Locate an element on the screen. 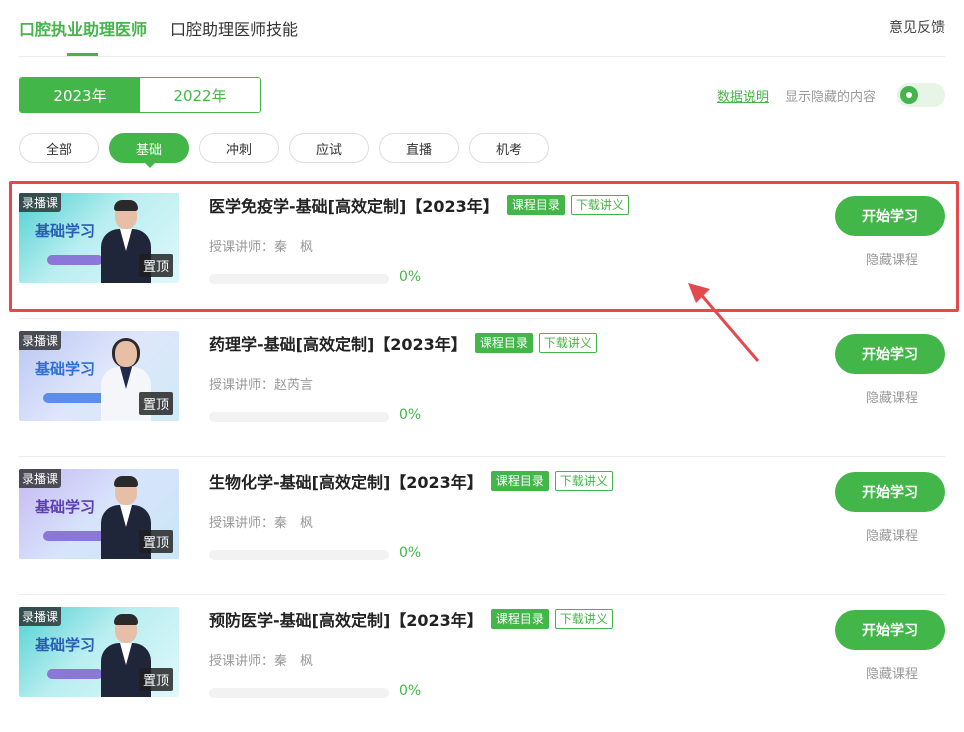 This screenshot has width=964, height=732. teacher-line: 授课讲师：赵芮言 is located at coordinates (261, 383).